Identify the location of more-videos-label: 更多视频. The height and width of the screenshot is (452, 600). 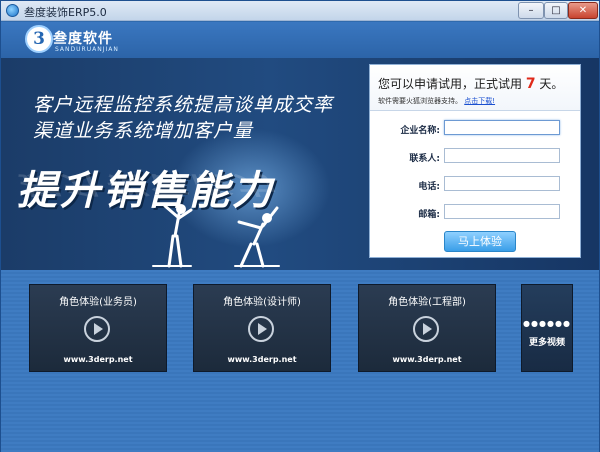
(546, 343).